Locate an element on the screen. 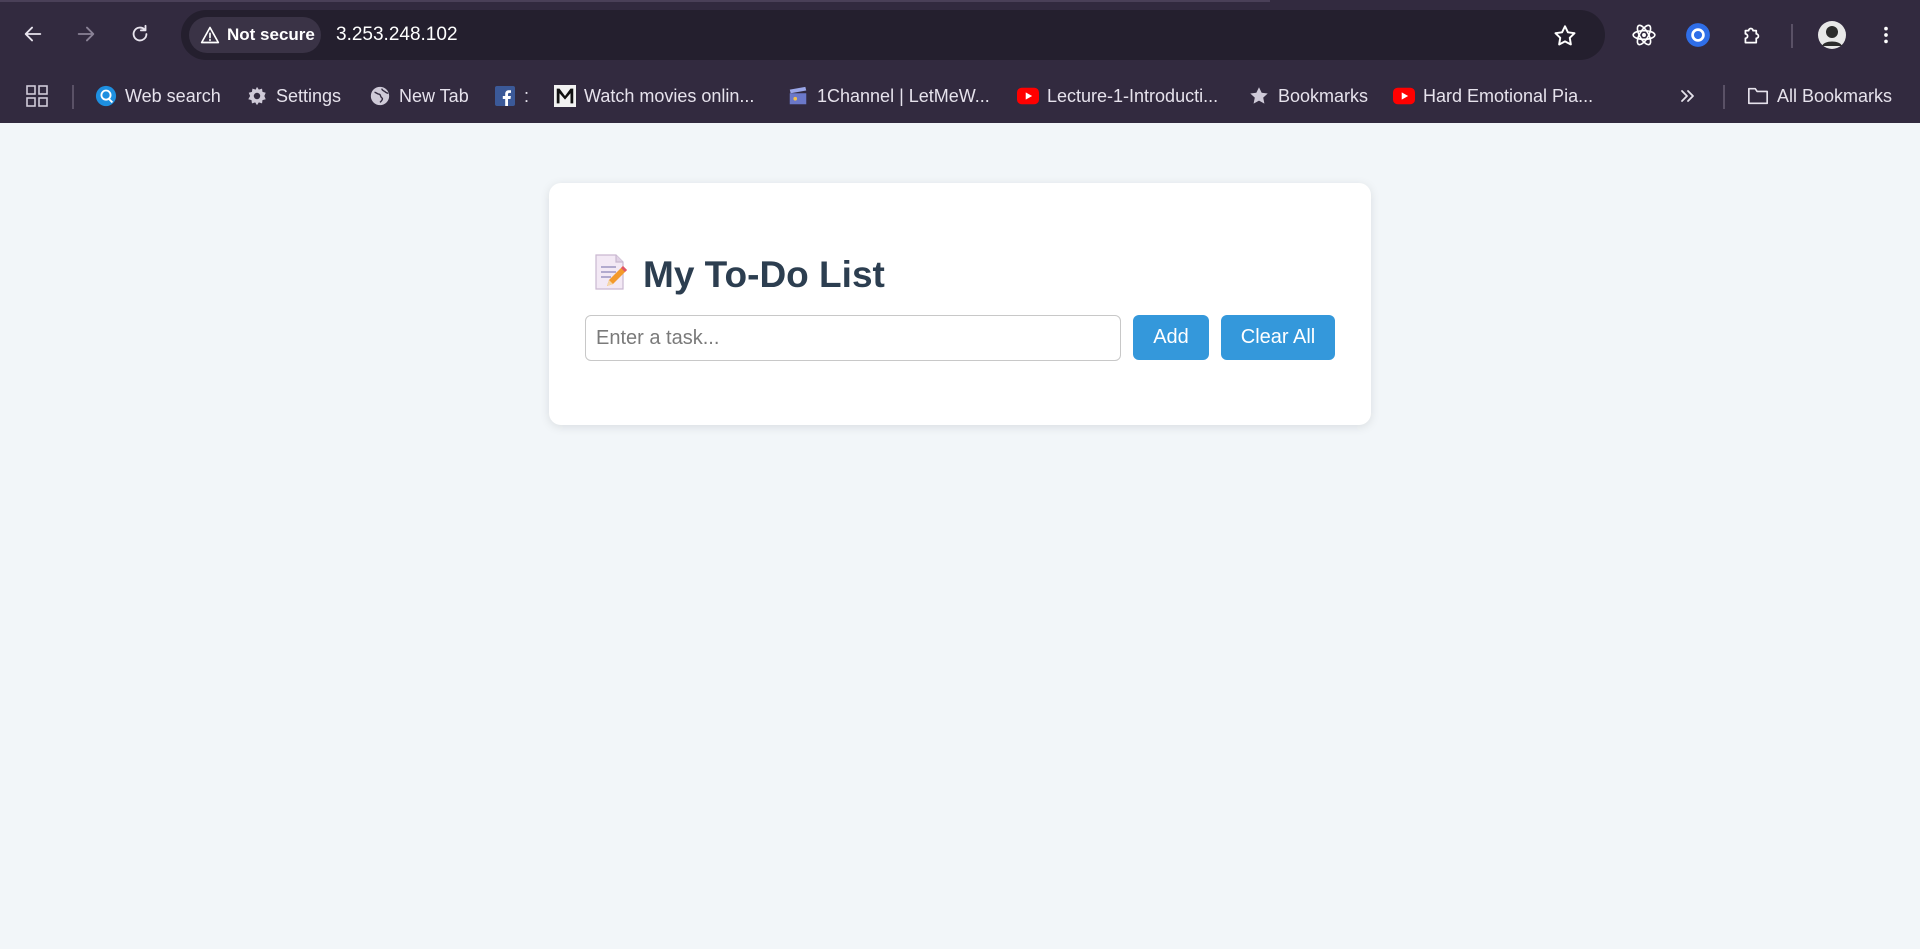 The width and height of the screenshot is (1920, 949). memo-icon is located at coordinates (611, 274).